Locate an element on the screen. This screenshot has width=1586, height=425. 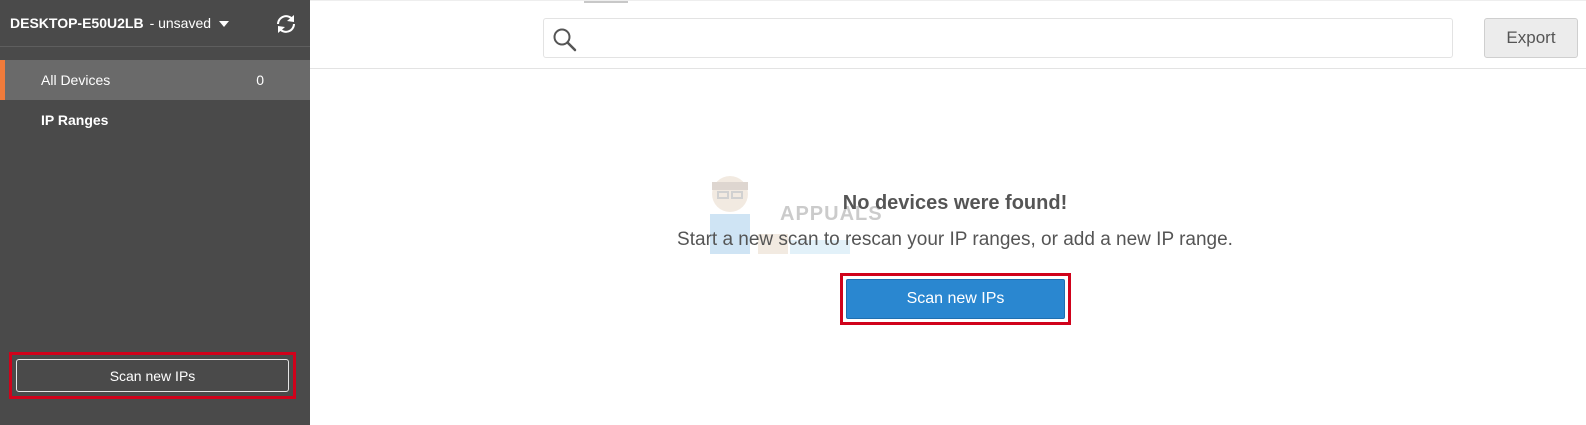
tab-indicator is located at coordinates (606, 2).